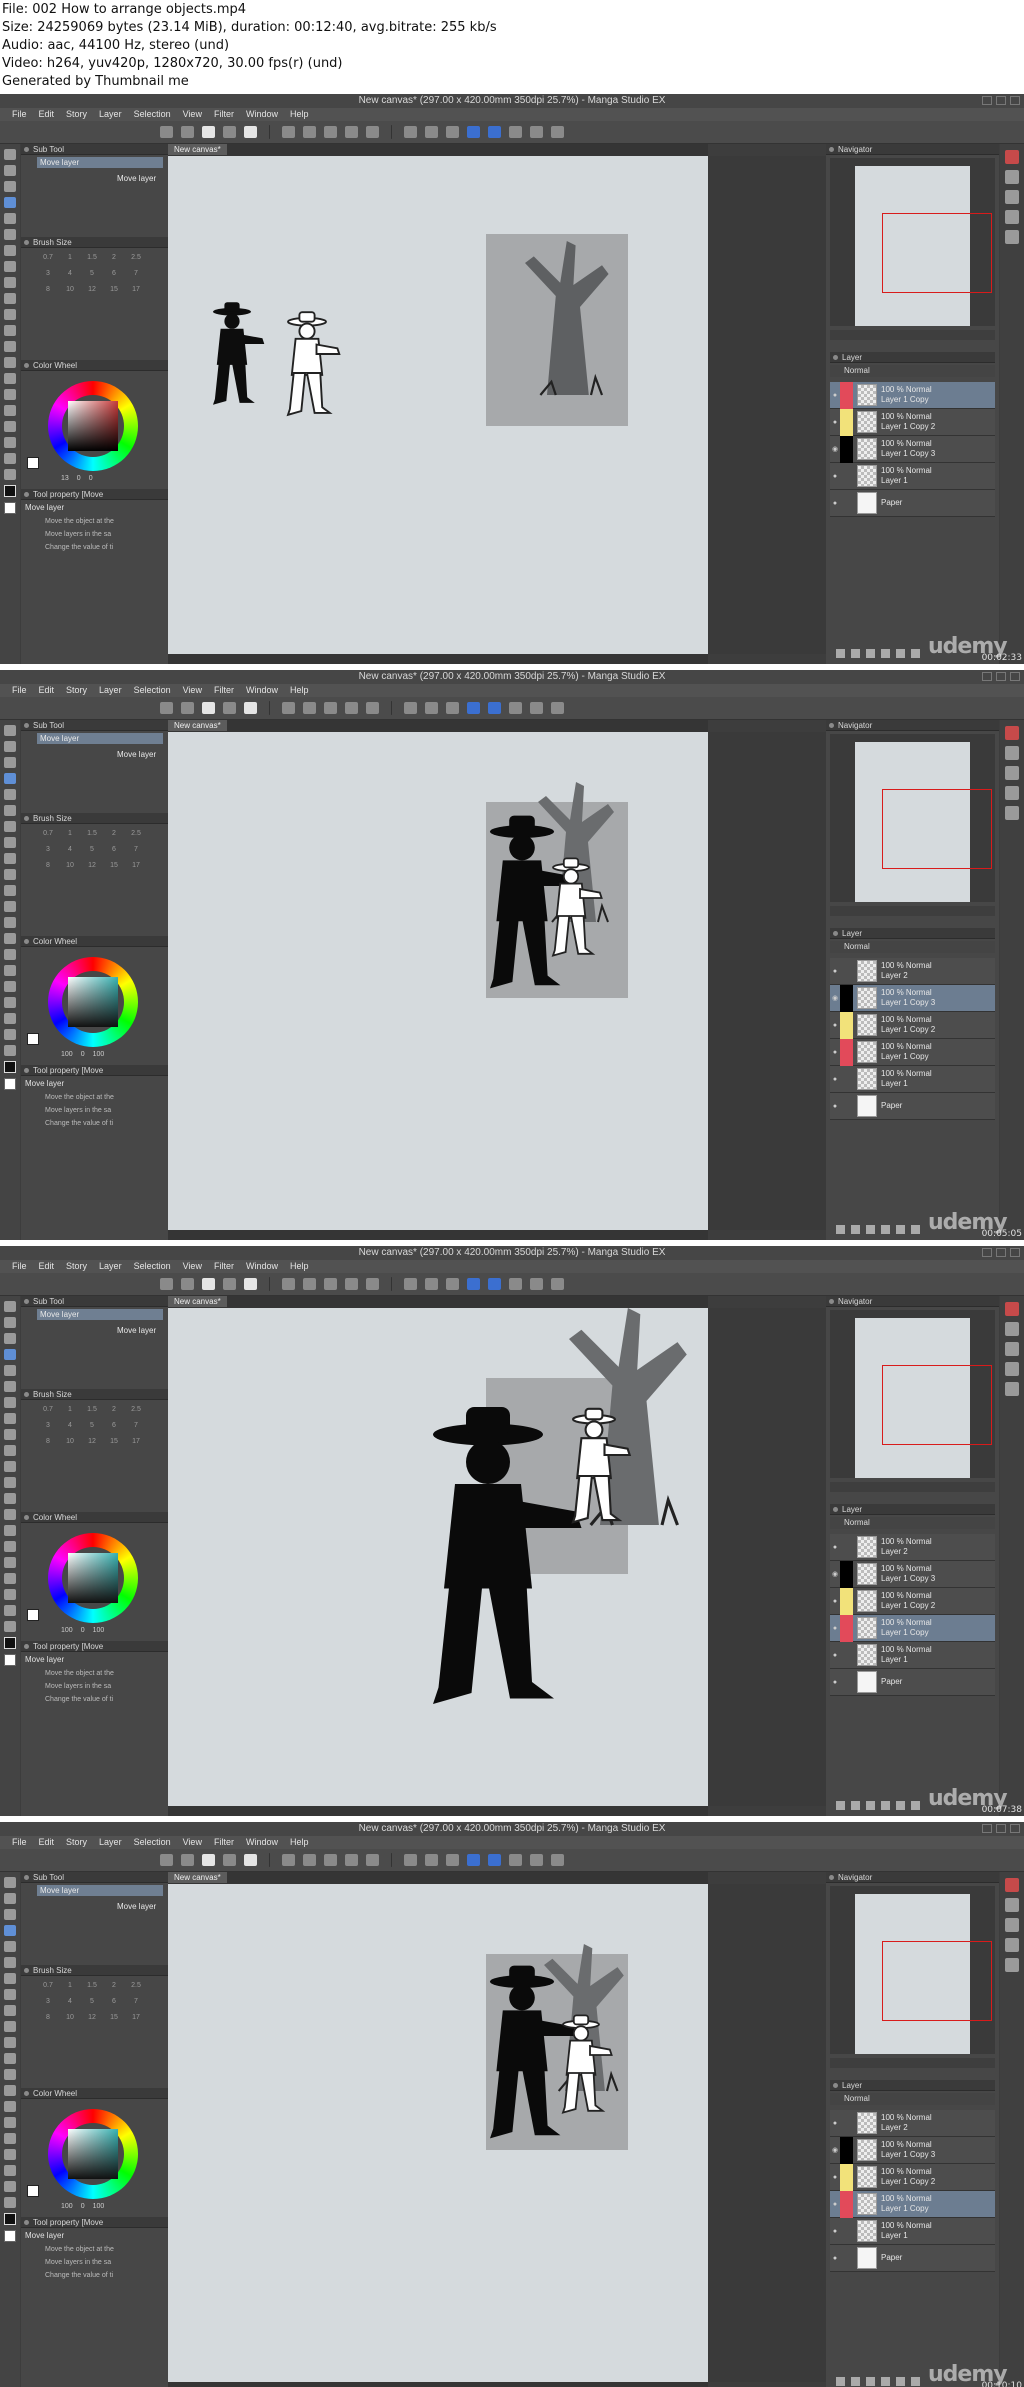 This screenshot has height=2387, width=1024. I want to click on navigator-view-frame, so click(937, 1405).